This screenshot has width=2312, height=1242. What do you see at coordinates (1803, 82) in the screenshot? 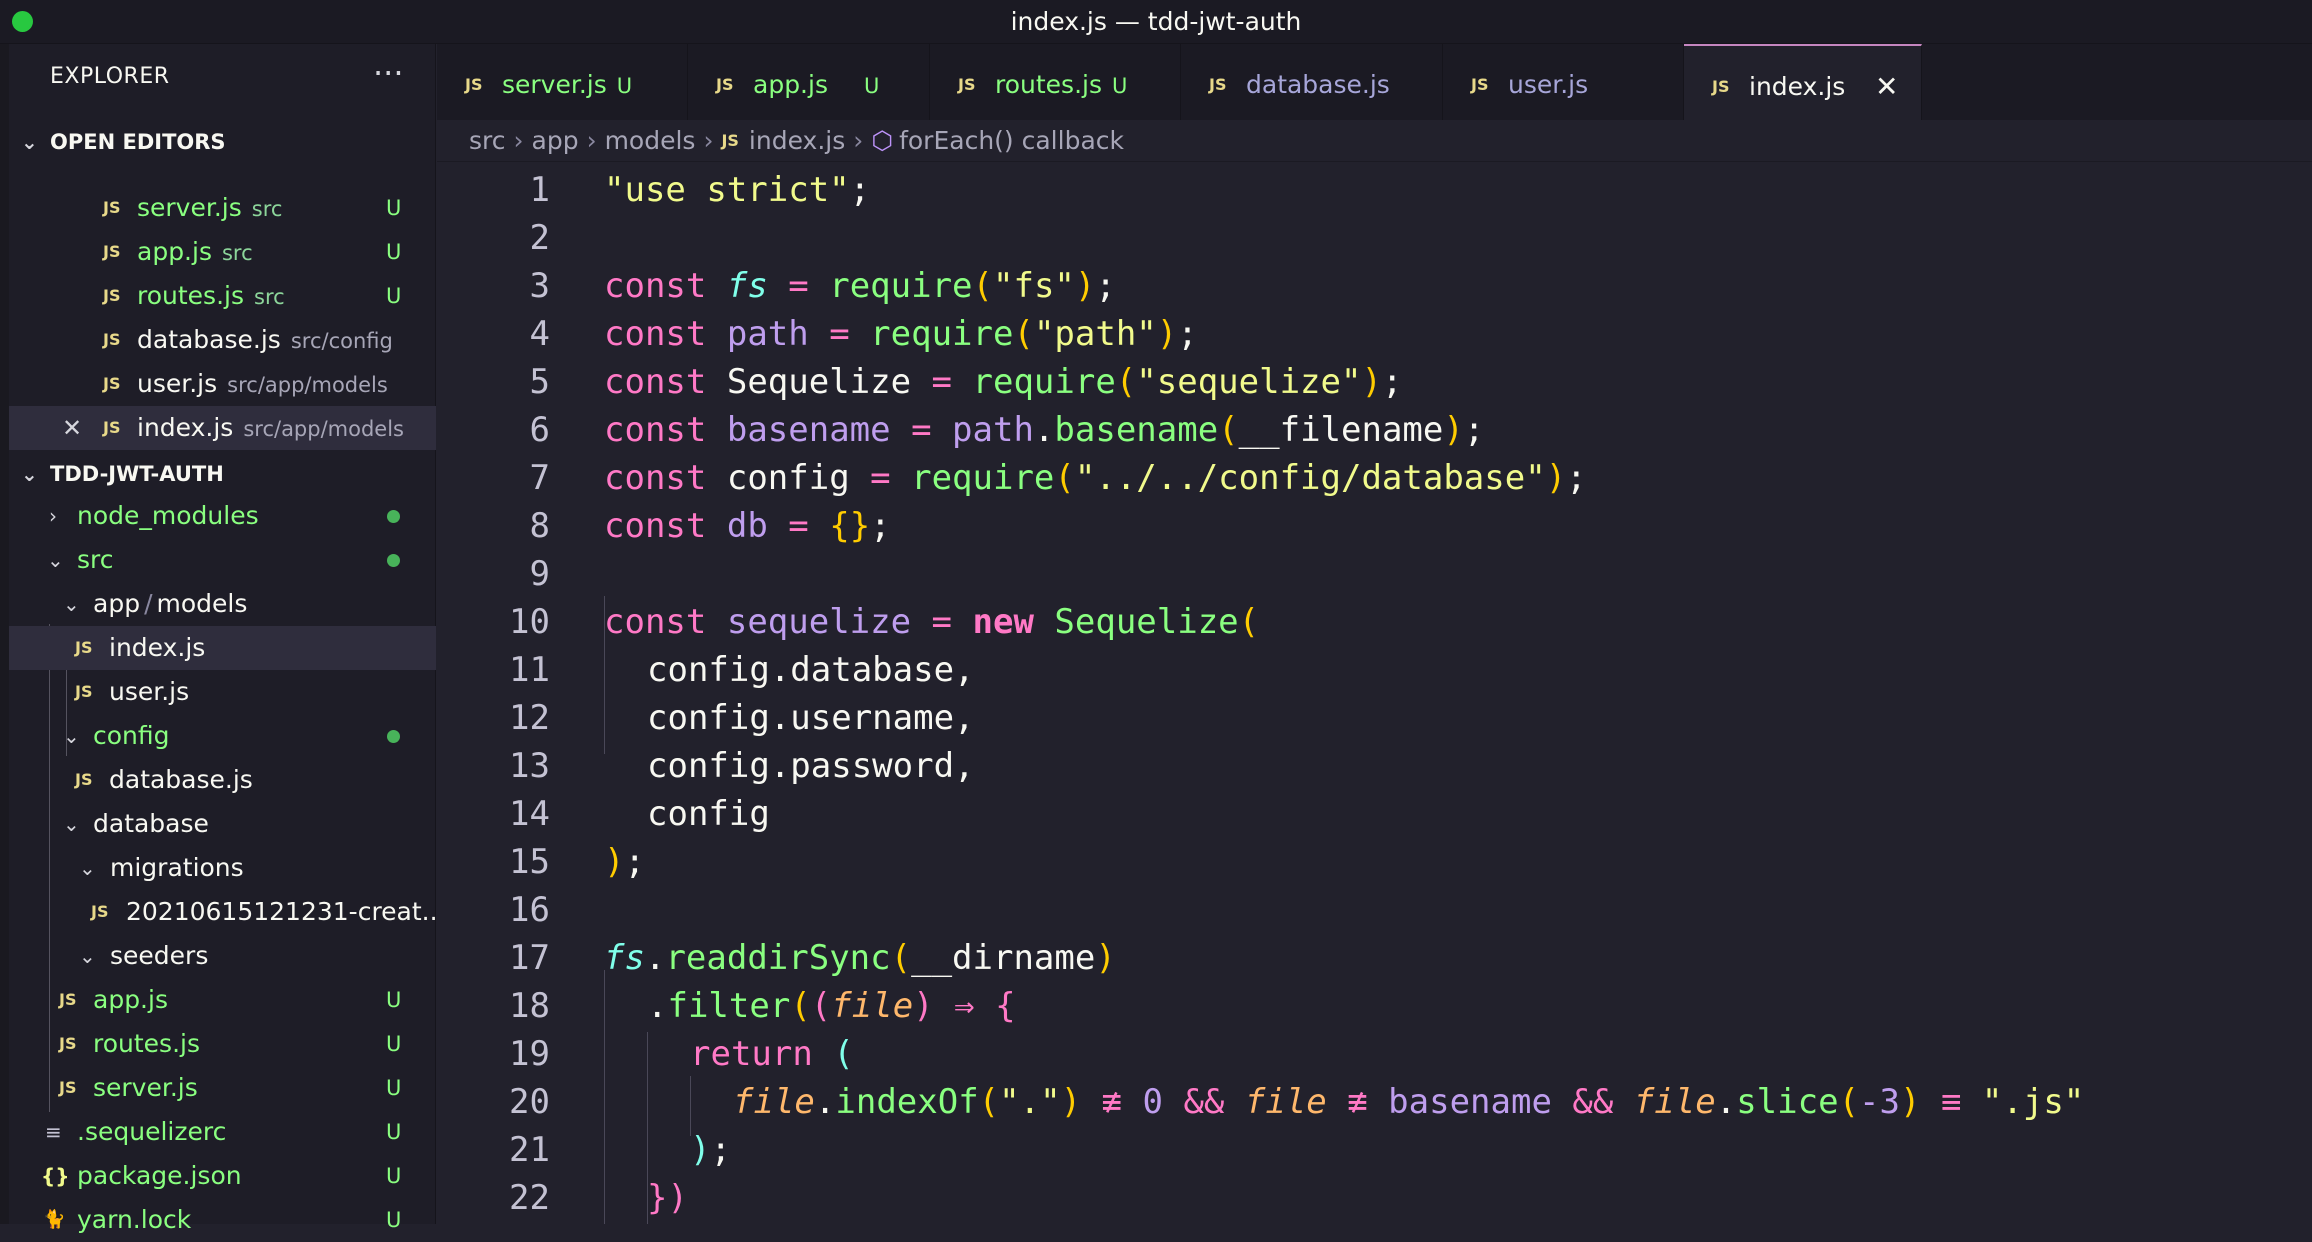
I see `tab-index-js: JS index.js ✕` at bounding box center [1803, 82].